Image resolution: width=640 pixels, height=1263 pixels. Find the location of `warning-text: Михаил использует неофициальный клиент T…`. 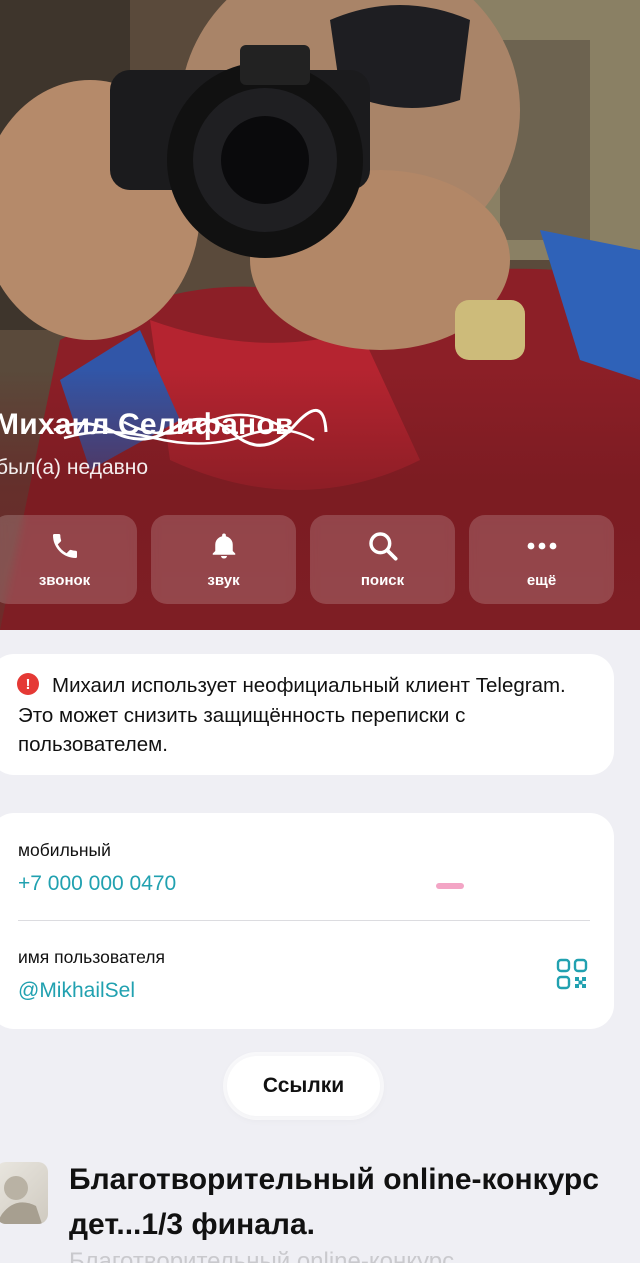

warning-text: Михаил использует неофициальный клиент T… is located at coordinates (292, 715).